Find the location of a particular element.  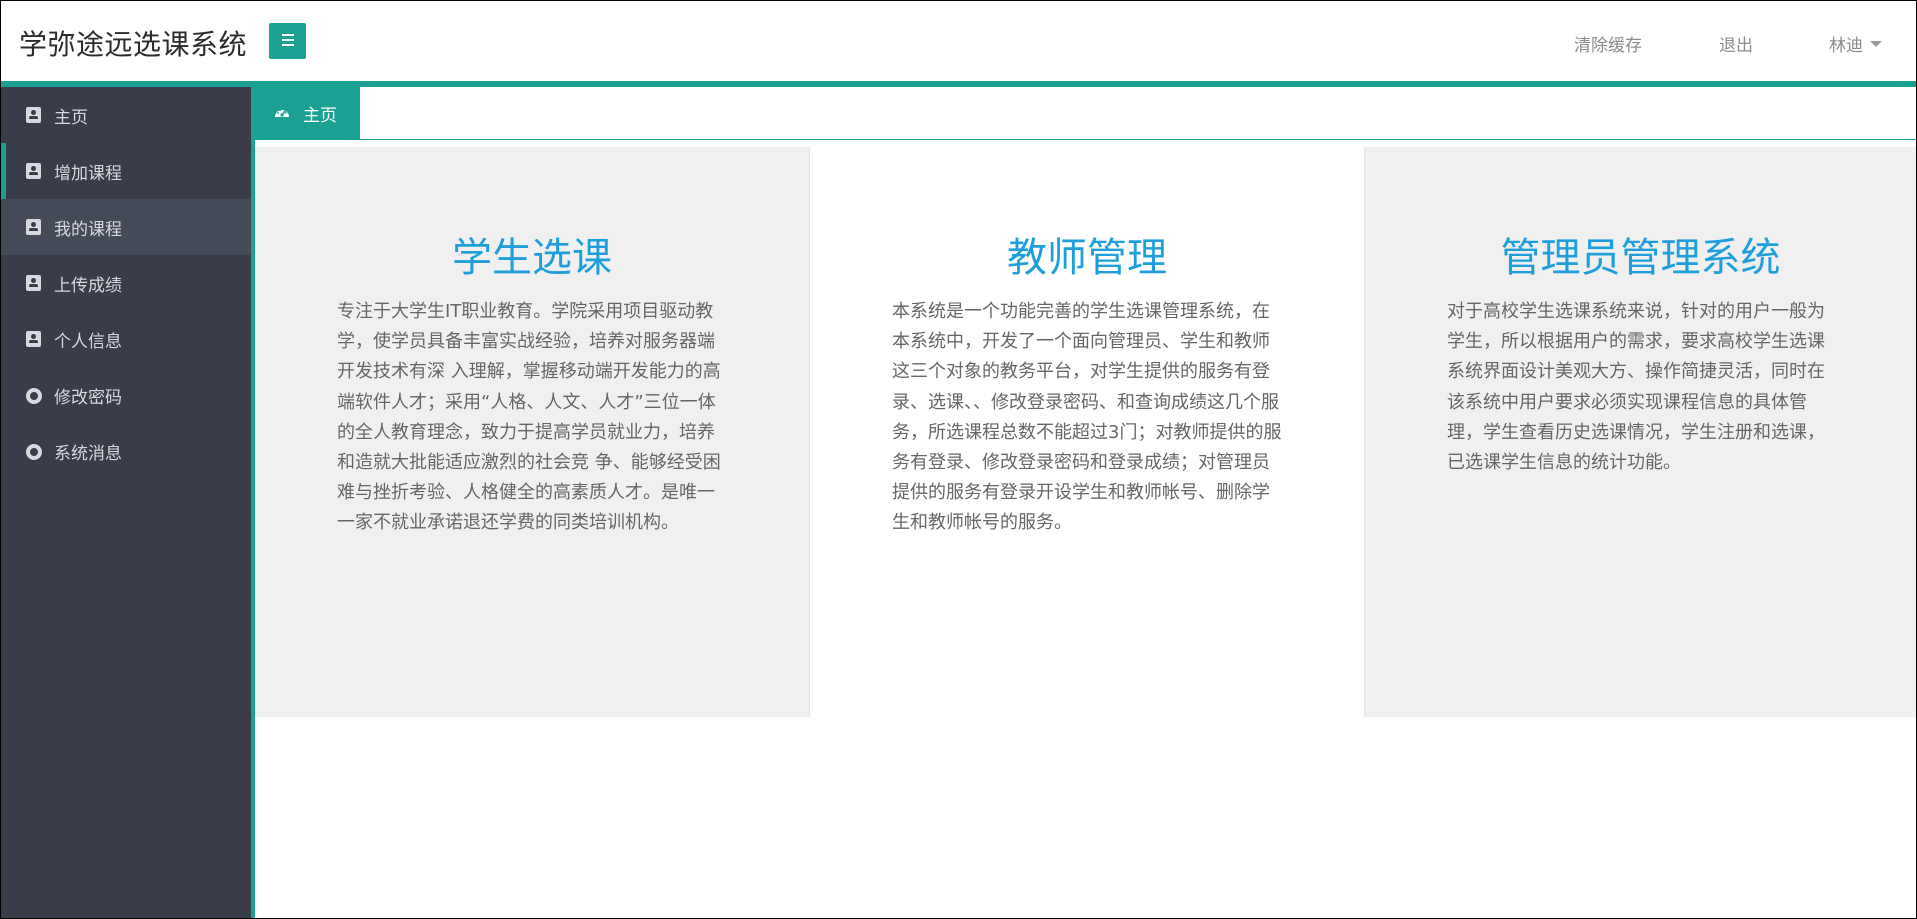

caret-down-icon is located at coordinates (1876, 44).